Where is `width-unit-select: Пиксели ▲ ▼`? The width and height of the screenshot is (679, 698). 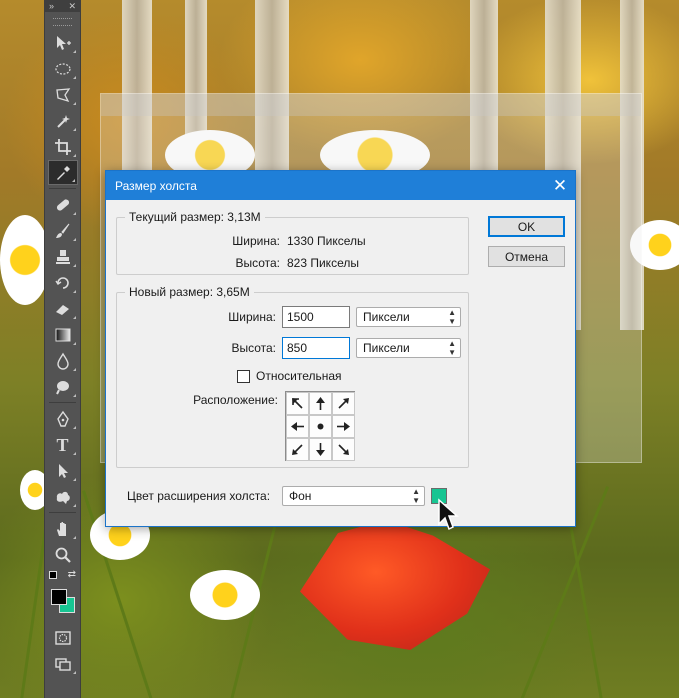 width-unit-select: Пиксели ▲ ▼ is located at coordinates (408, 317).